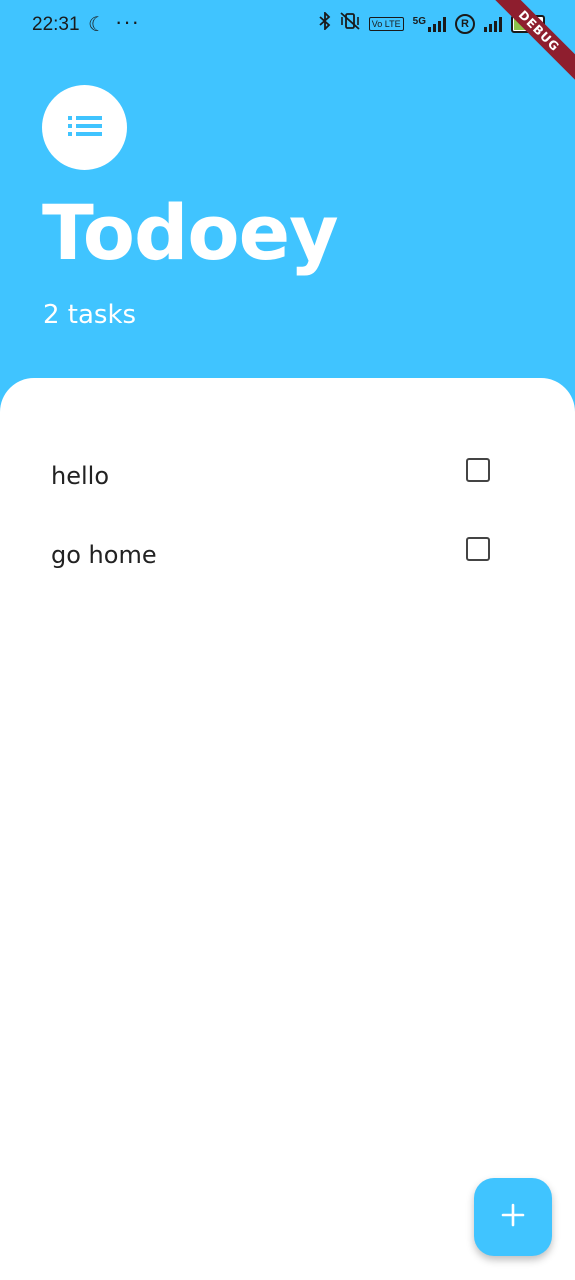 This screenshot has width=575, height=1280. What do you see at coordinates (287, 557) in the screenshot?
I see `task-item: go home` at bounding box center [287, 557].